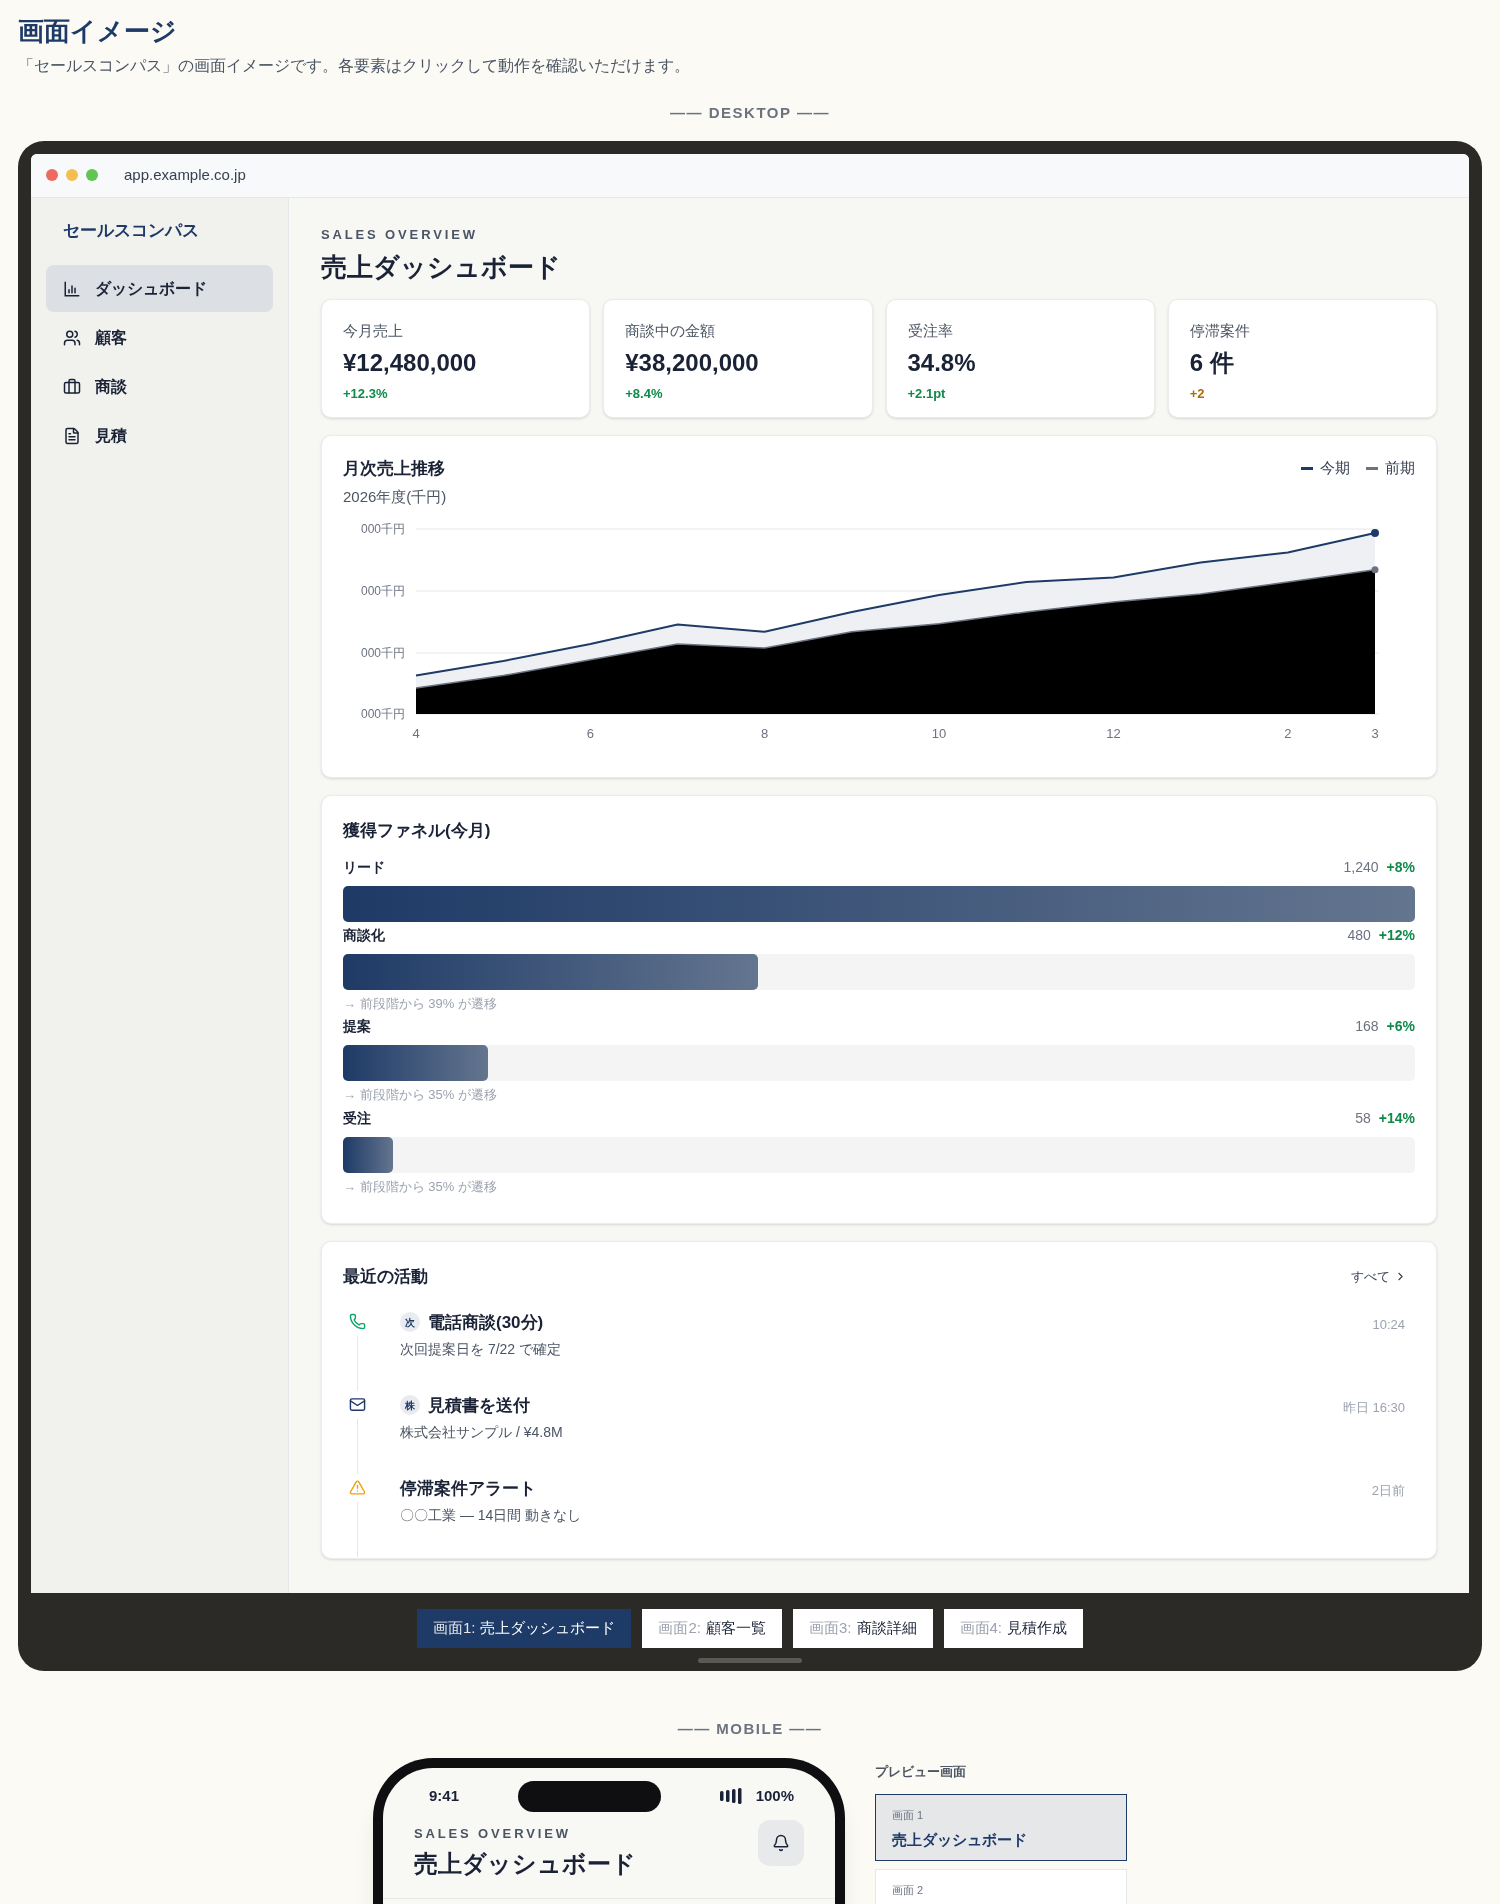 This screenshot has height=1904, width=1500. Describe the element at coordinates (1359, 935) in the screenshot. I see `stage-count: 480` at that location.